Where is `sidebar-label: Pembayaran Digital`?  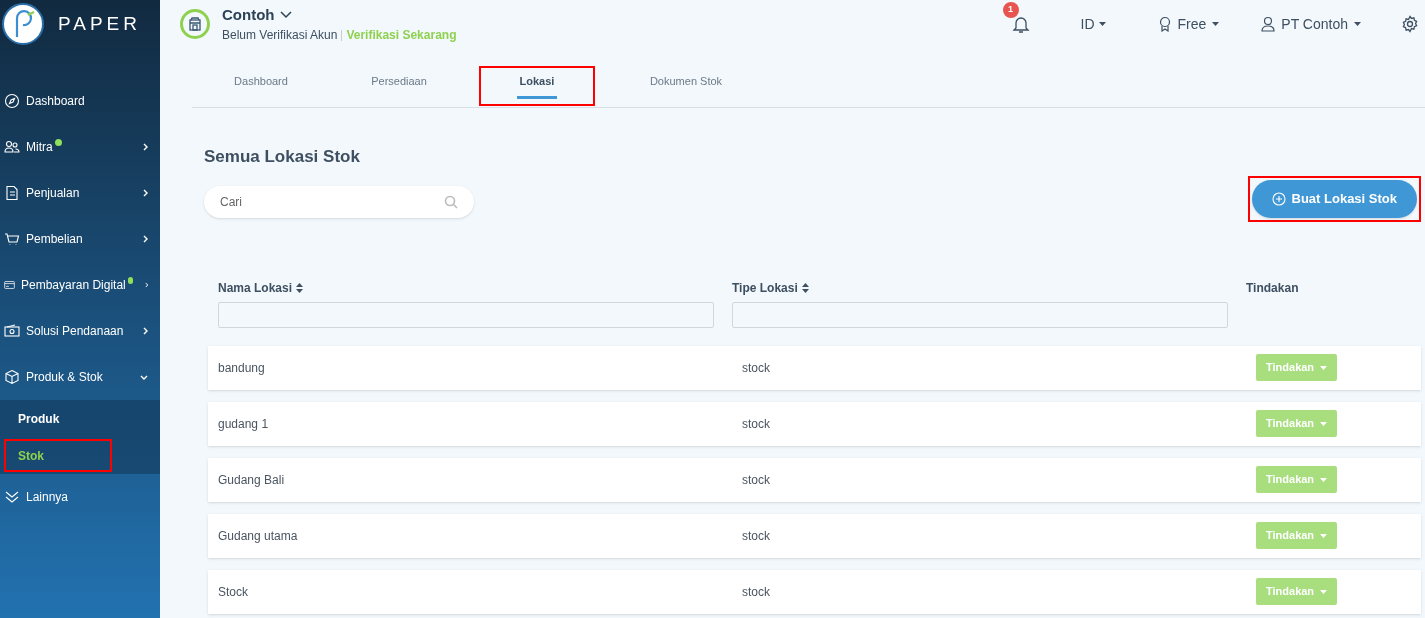 sidebar-label: Pembayaran Digital is located at coordinates (73, 285).